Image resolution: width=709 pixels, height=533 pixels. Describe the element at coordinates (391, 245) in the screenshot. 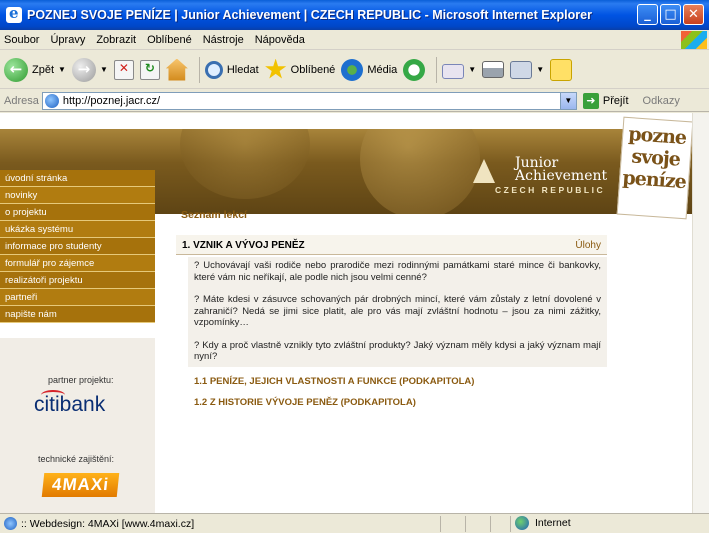

I see `lesson-header: 1. VZNIK A VÝVOJ PENĚZ Úlohy` at that location.